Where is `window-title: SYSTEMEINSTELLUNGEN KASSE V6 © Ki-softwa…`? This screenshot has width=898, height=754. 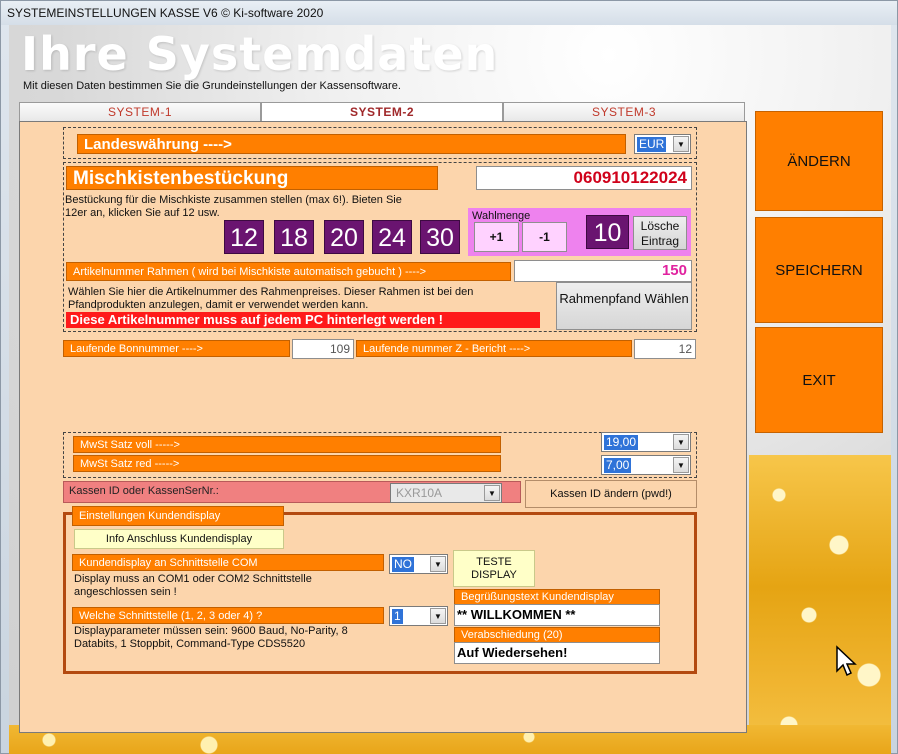 window-title: SYSTEMEINSTELLUNGEN KASSE V6 © Ki-softwa… is located at coordinates (449, 13).